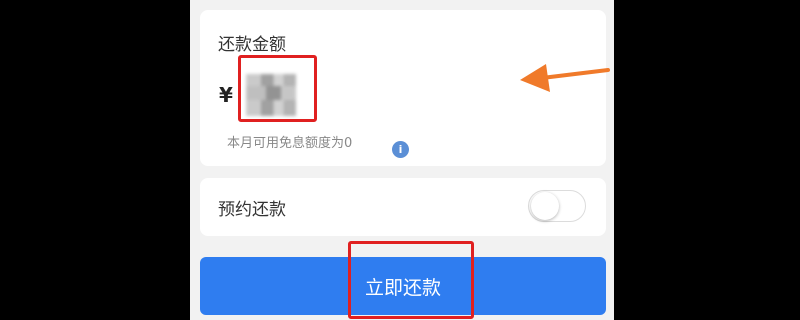 The image size is (800, 320). I want to click on currency-symbol: ¥, so click(226, 95).